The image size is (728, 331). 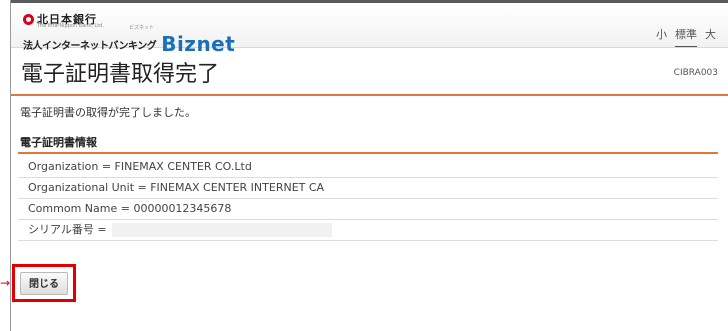 I want to click on pointer-arrow-icon: →, so click(x=5, y=283).